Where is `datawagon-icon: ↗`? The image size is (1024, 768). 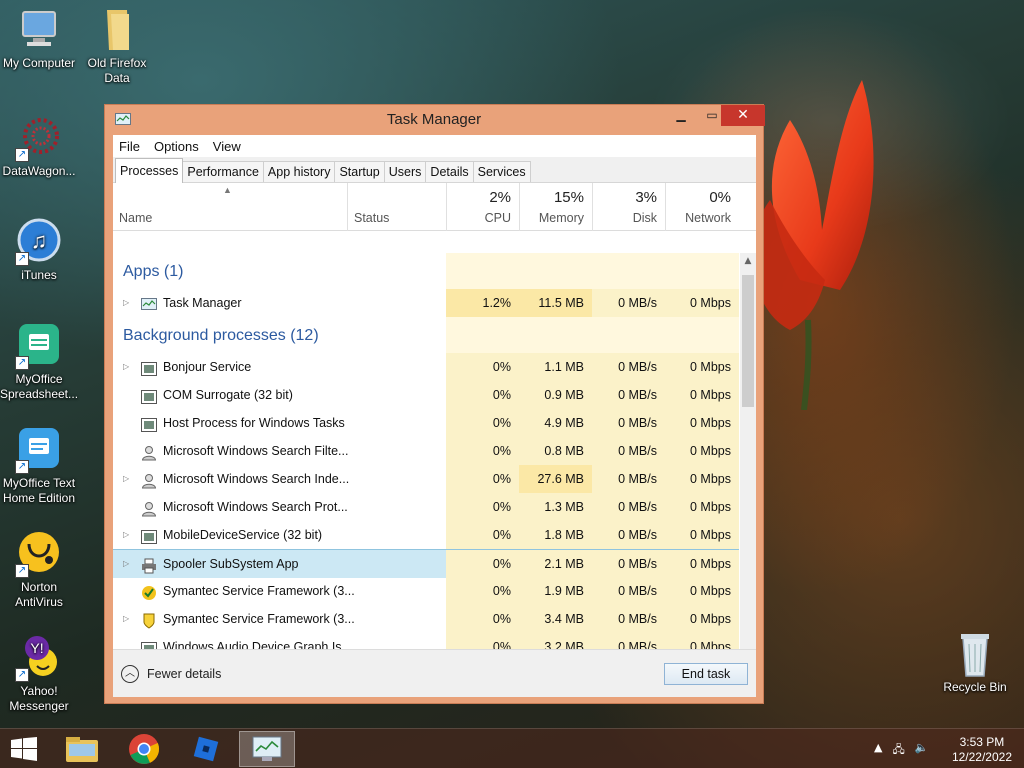
datawagon-icon: ↗ is located at coordinates (39, 138).